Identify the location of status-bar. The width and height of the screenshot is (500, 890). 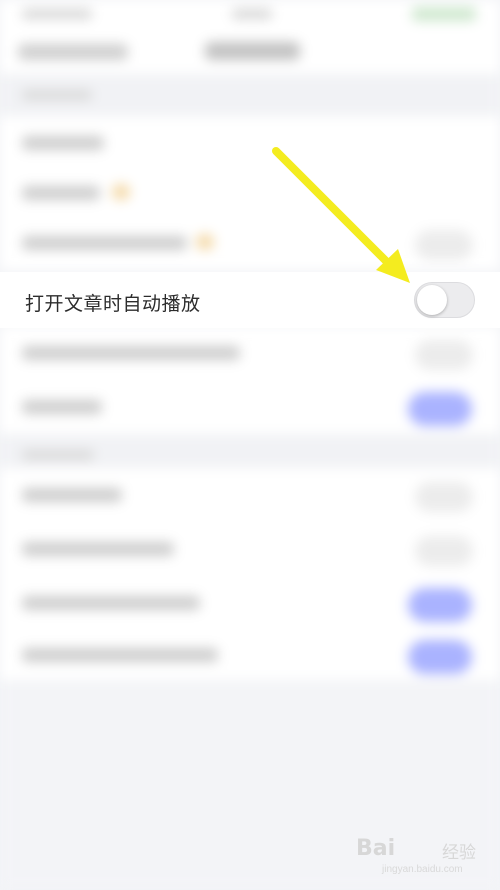
(250, 15).